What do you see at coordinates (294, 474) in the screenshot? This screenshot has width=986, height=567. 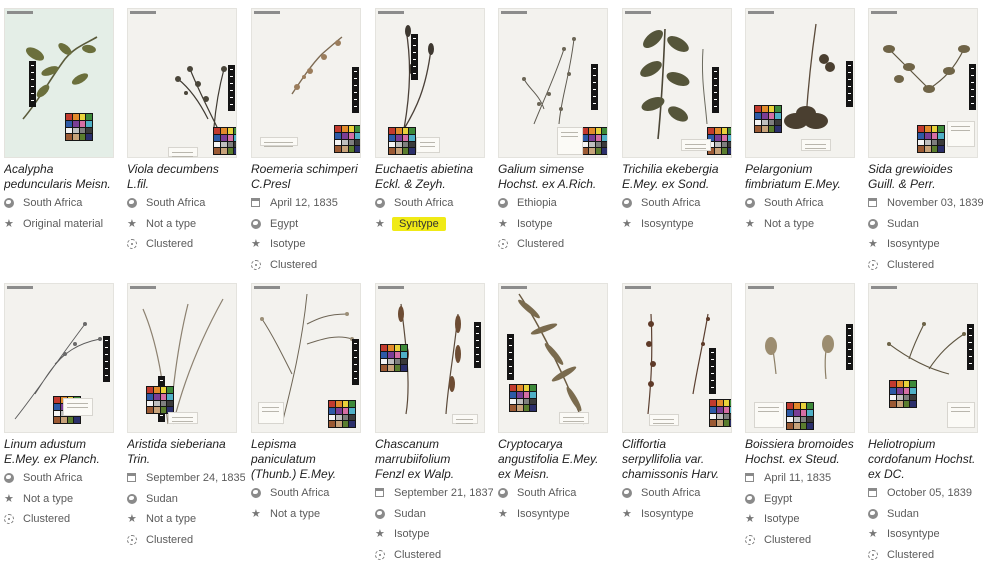 I see `specimen-name-line: (Thunb.) E.Mey.` at bounding box center [294, 474].